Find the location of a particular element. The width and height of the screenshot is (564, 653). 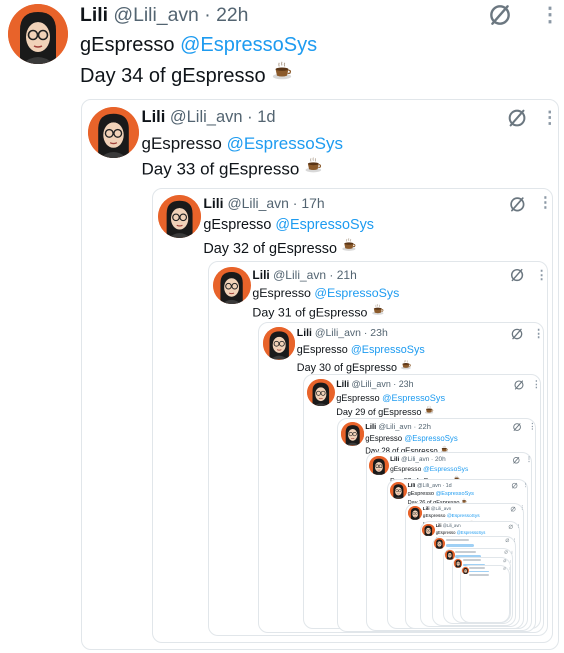

tweet-text-placeholder is located at coordinates (457, 540).